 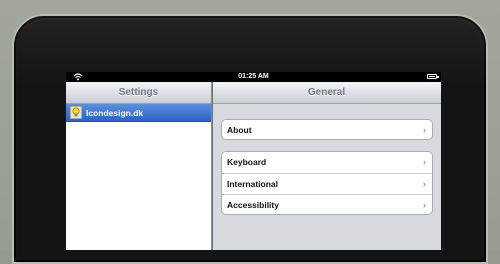 I want to click on settings-row-accessibility: Accessibility ›, so click(x=327, y=204).